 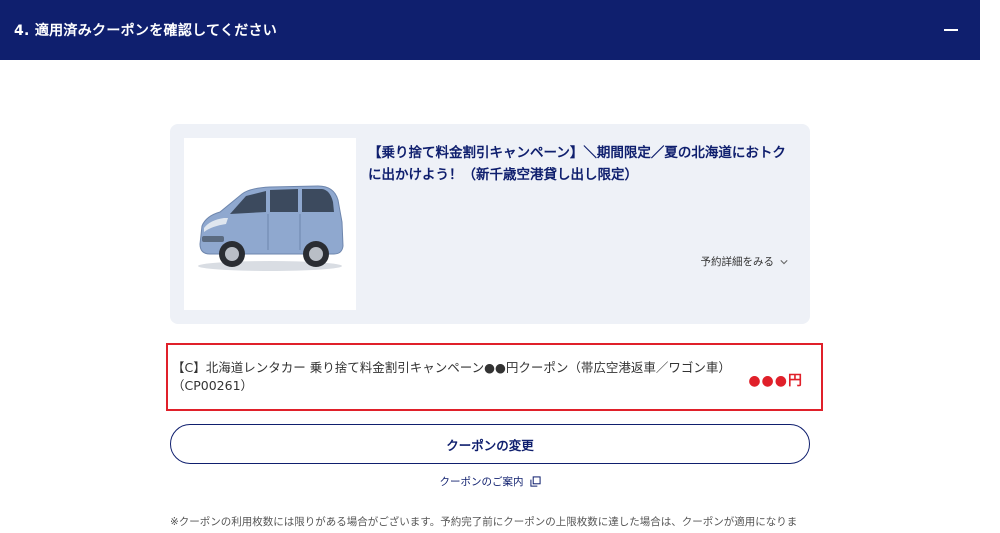 What do you see at coordinates (490, 30) in the screenshot?
I see `section-header: 4. 適用済みクーポンを確認してください` at bounding box center [490, 30].